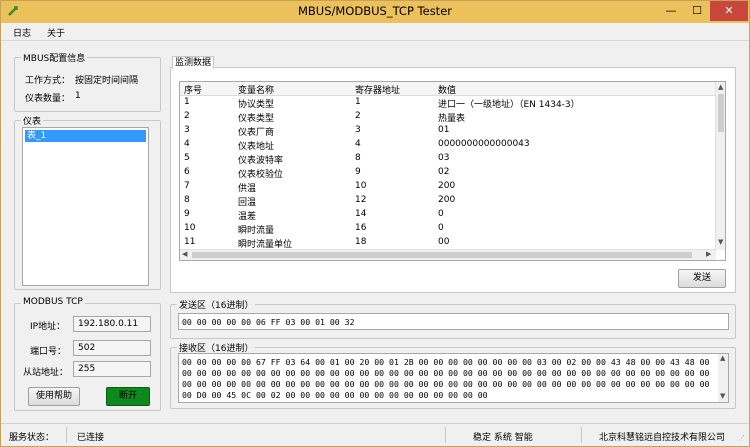  Describe the element at coordinates (187, 199) in the screenshot. I see `cell-index: 8` at that location.